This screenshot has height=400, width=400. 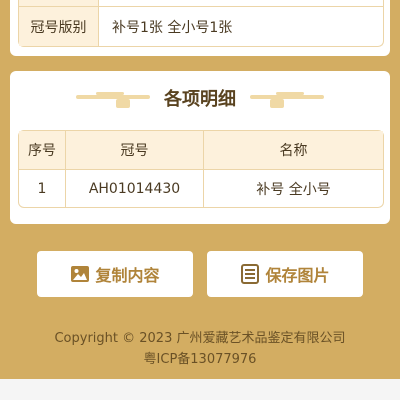 What do you see at coordinates (200, 389) in the screenshot?
I see `bottom-bar` at bounding box center [200, 389].